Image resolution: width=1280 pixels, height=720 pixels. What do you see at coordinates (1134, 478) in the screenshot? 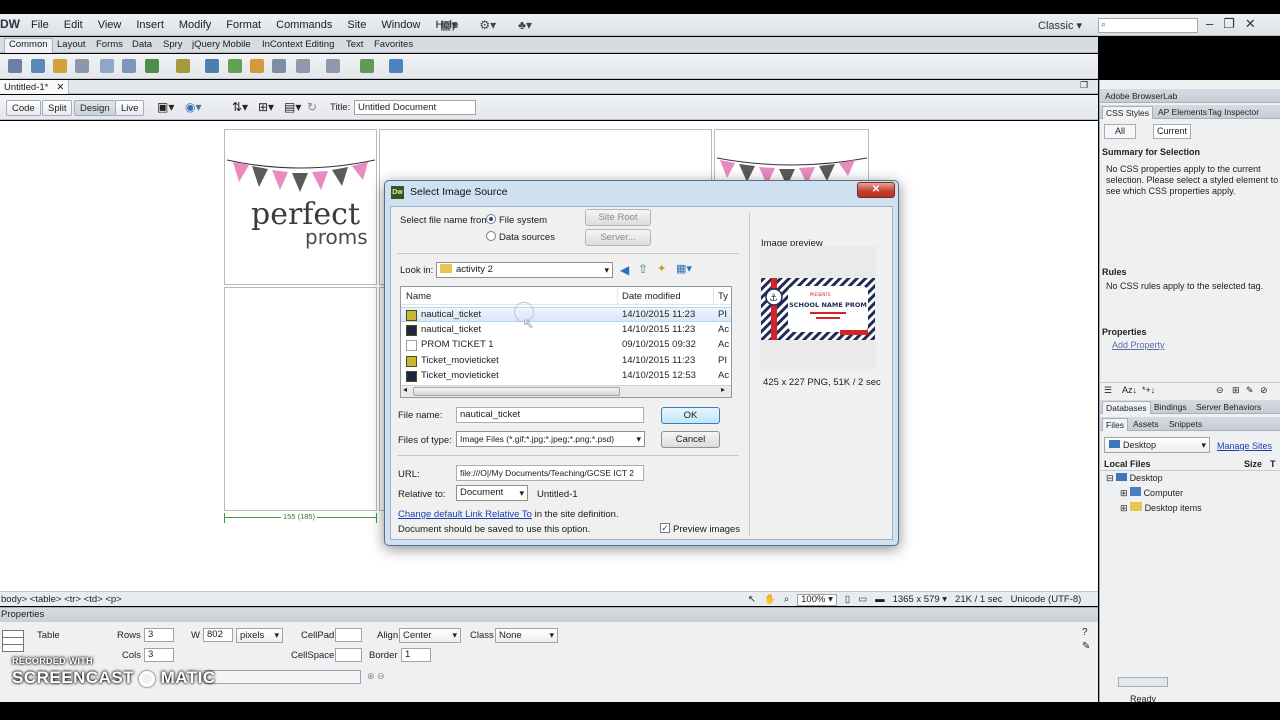
I see `tree-item-desktop: ⊟ Desktop` at bounding box center [1134, 478].